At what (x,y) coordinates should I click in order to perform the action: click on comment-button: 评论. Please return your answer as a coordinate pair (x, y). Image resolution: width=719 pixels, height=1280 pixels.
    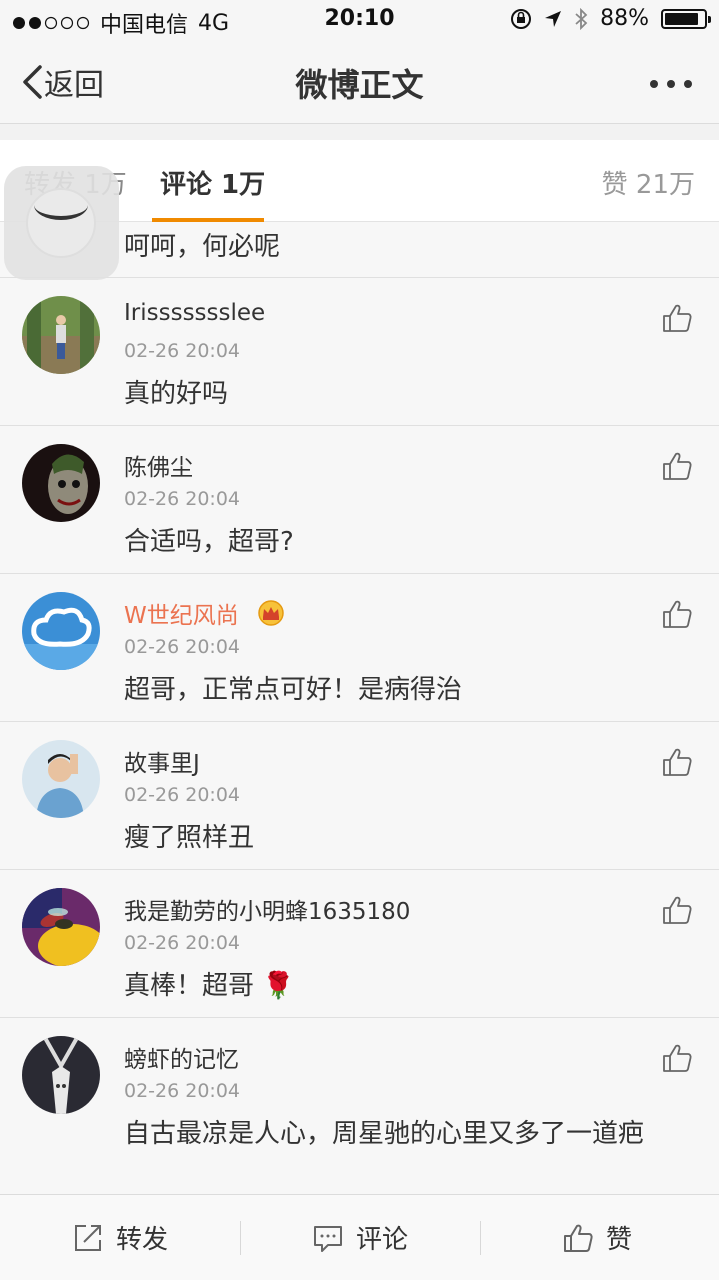
    Looking at the image, I should click on (360, 1237).